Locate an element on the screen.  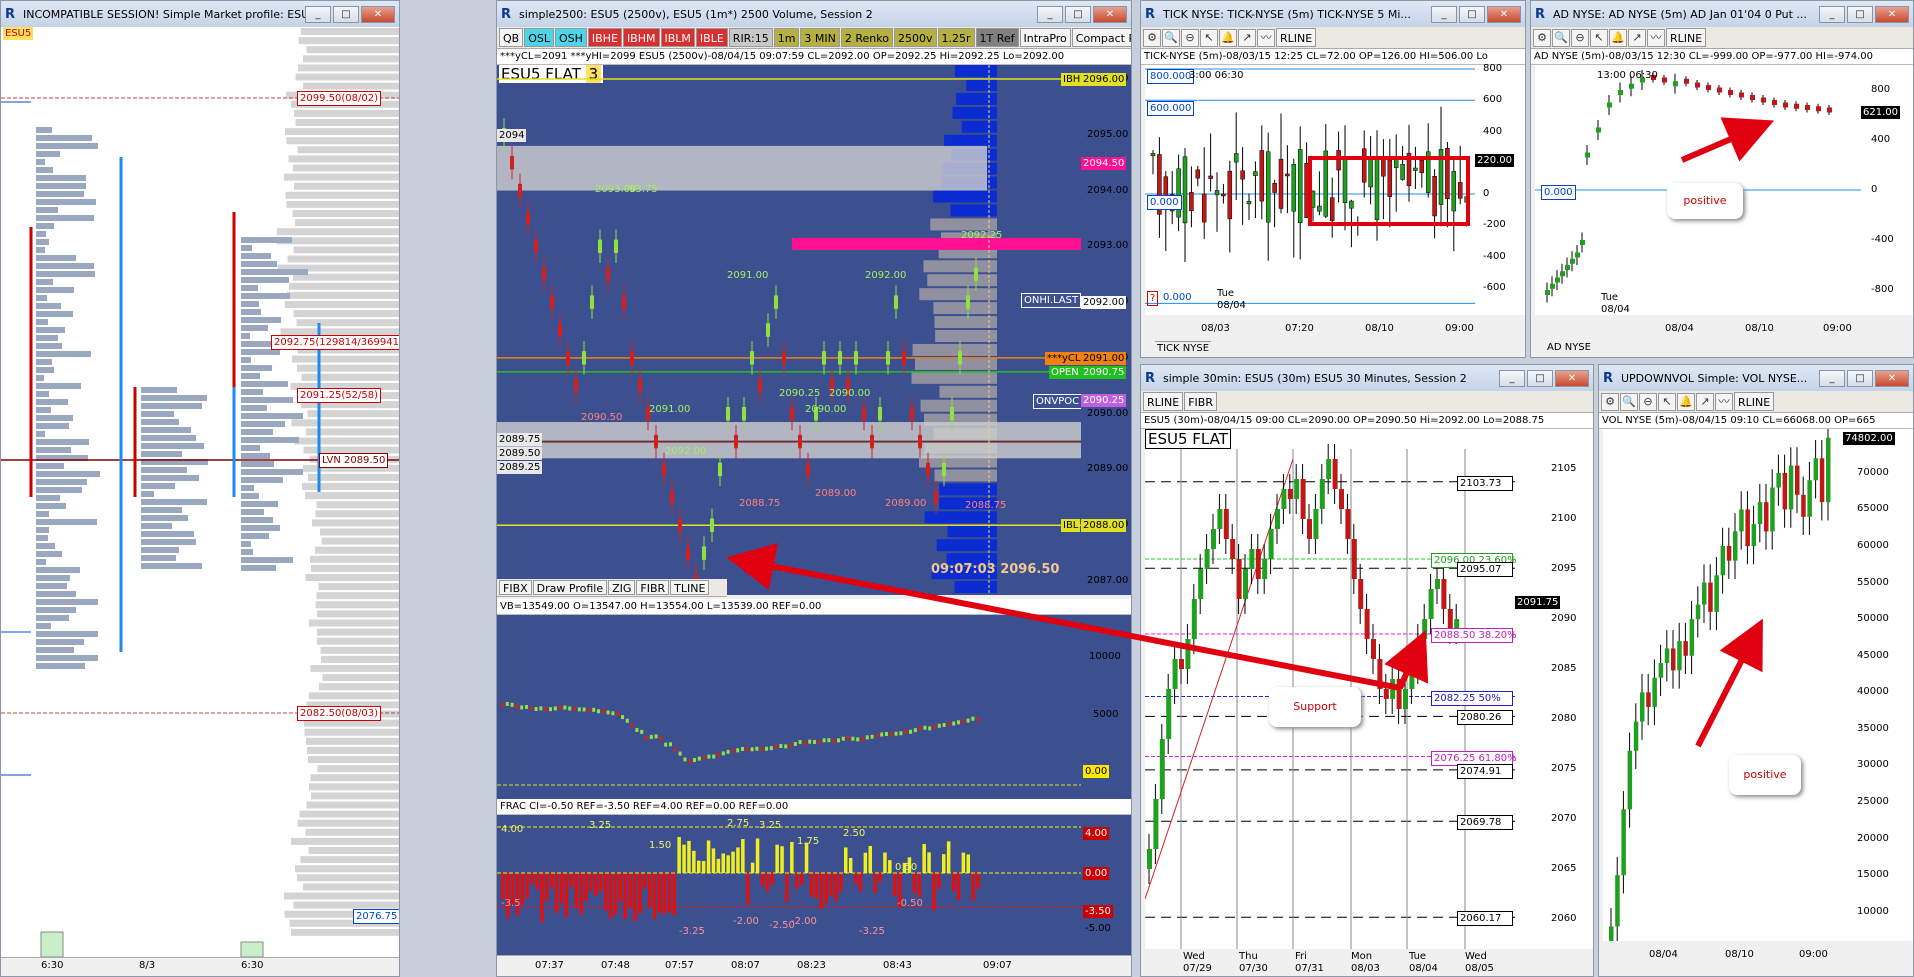
tb-intrapro: IntraPro is located at coordinates (1045, 37).